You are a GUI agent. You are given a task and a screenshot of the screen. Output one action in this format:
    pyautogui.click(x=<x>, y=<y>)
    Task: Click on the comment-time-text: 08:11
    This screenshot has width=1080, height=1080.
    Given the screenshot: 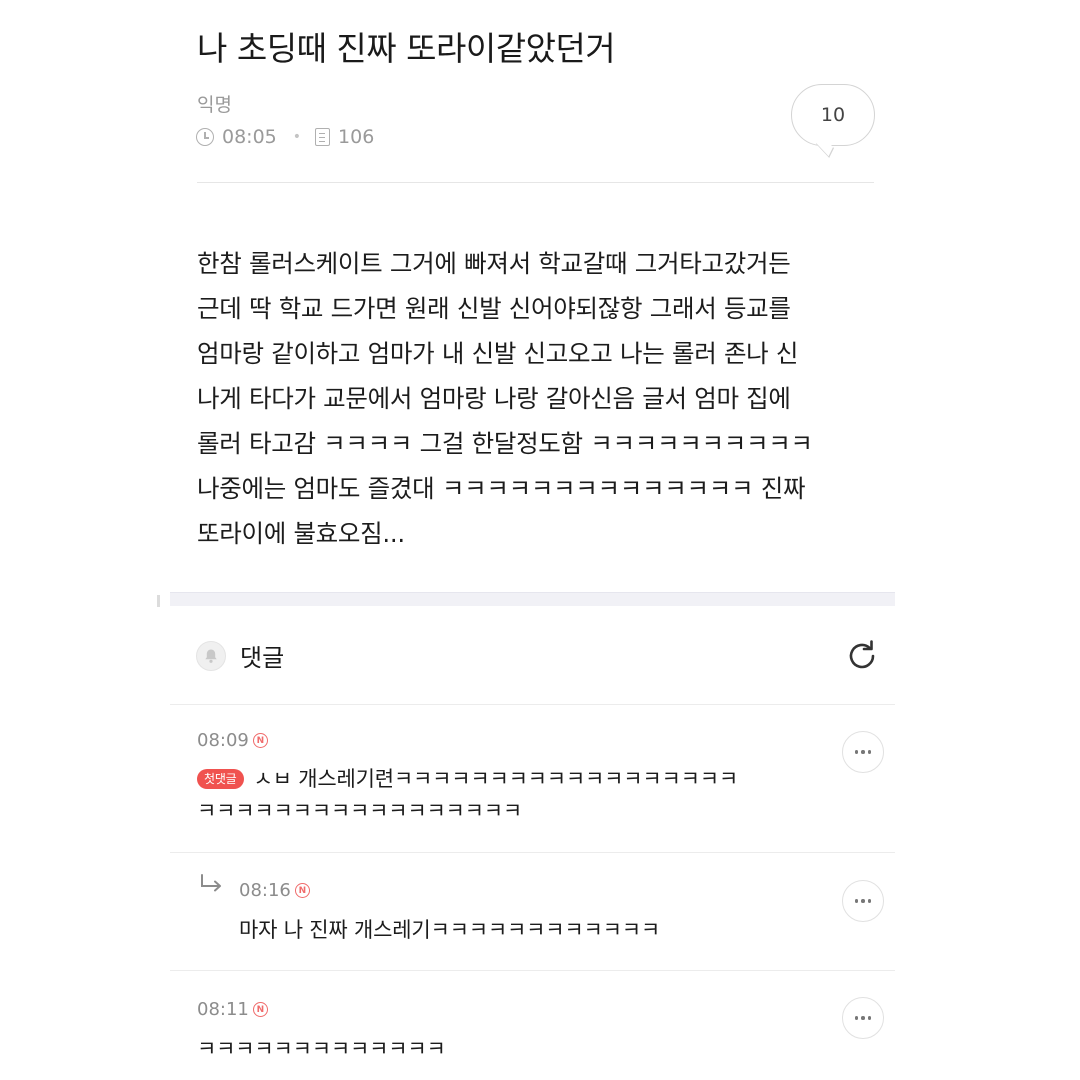 What is the action you would take?
    pyautogui.click(x=223, y=1009)
    